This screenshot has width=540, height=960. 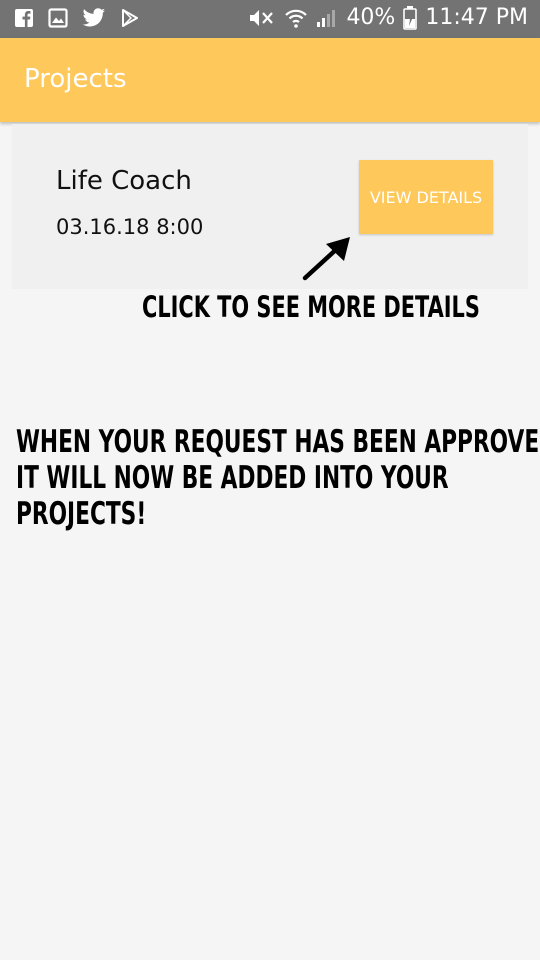 I want to click on clock: 11:47 PM, so click(x=476, y=17).